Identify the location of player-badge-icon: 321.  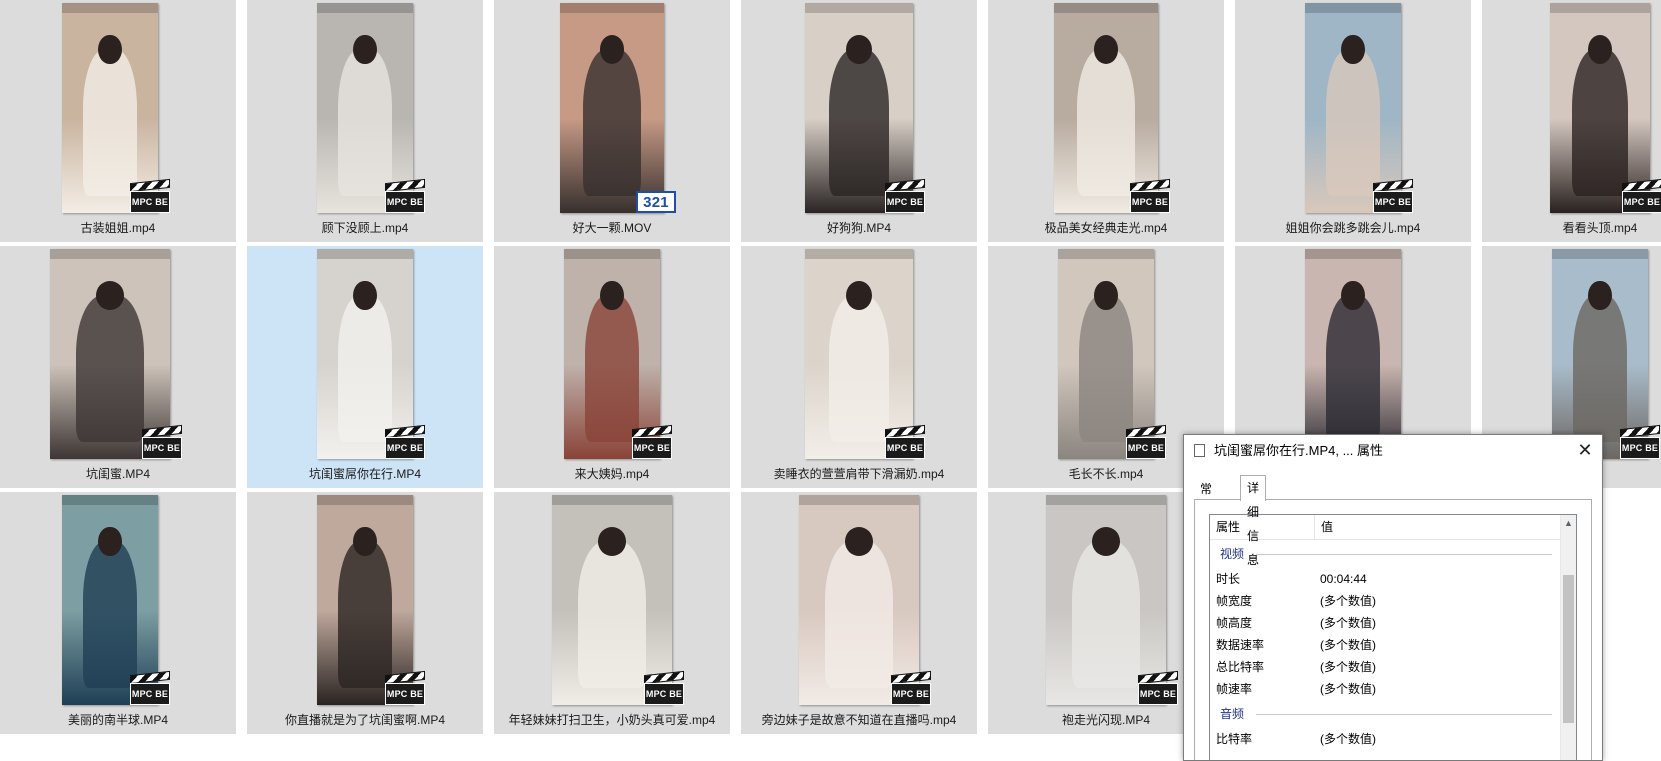
(656, 197).